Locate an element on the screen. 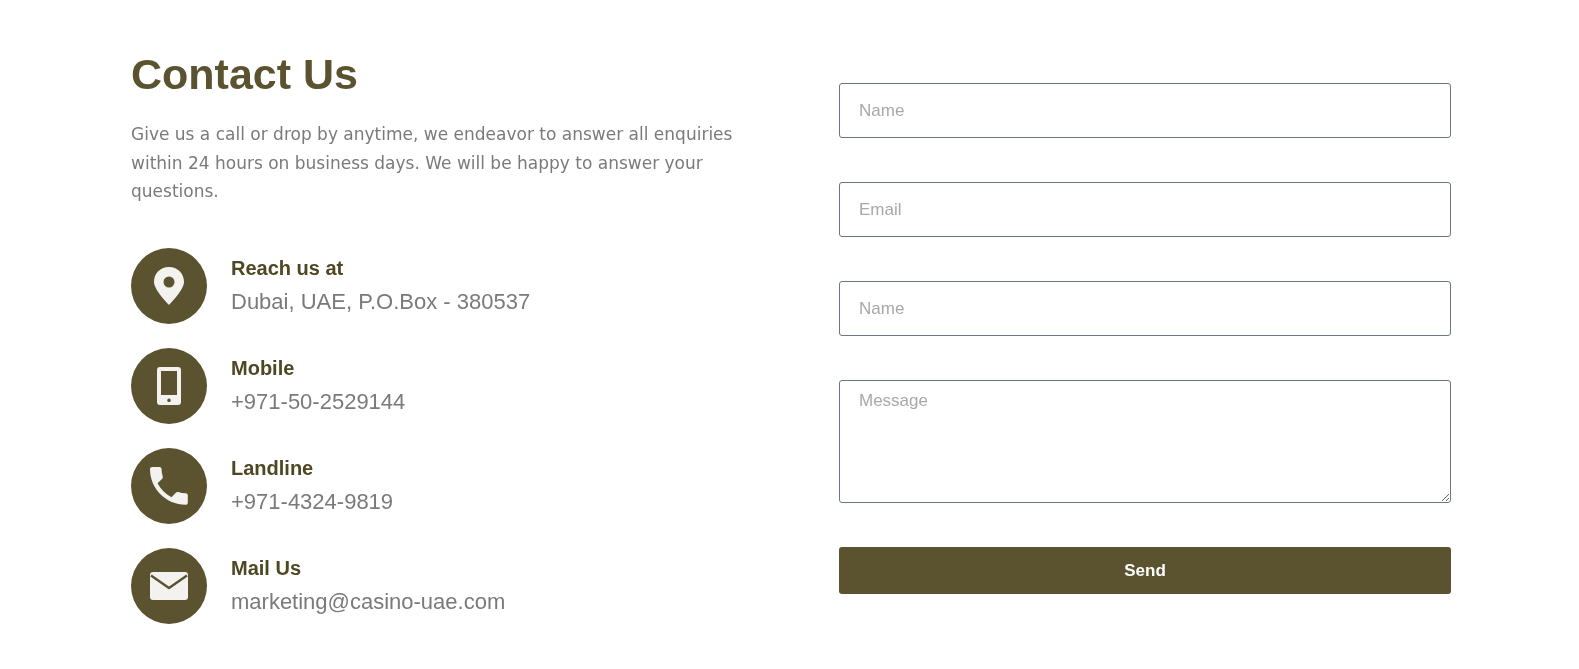 This screenshot has height=669, width=1579. input-field: Email is located at coordinates (1145, 209).